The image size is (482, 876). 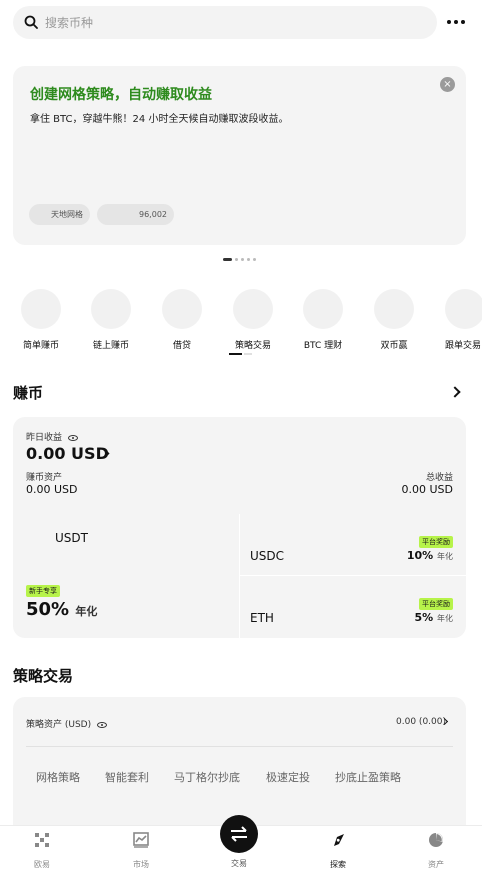 I want to click on trade-swap-button, so click(x=239, y=834).